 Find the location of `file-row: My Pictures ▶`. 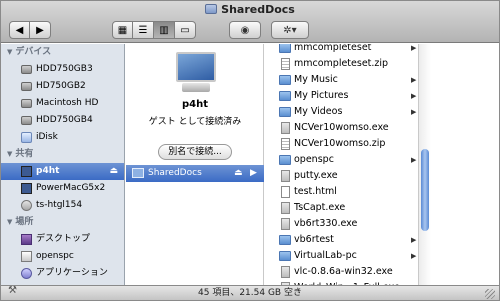

file-row: My Pictures ▶ is located at coordinates (341, 96).